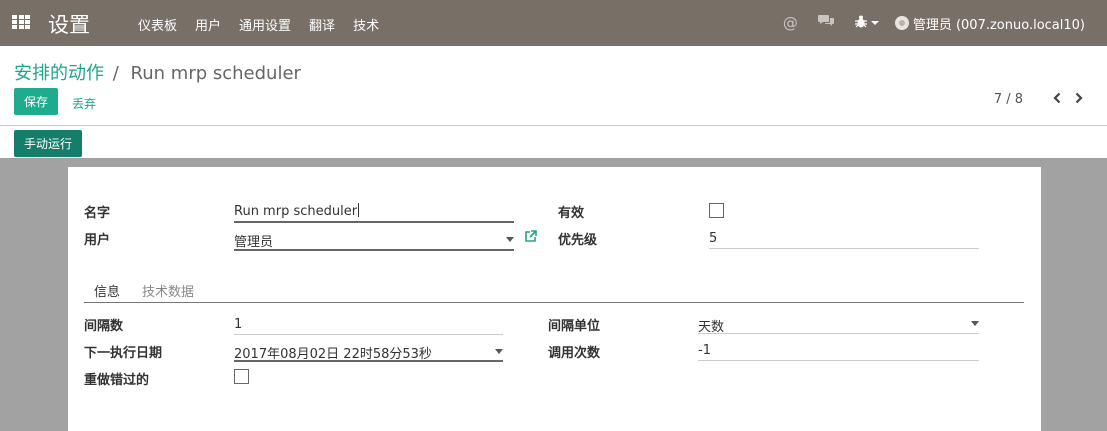  I want to click on priority-input-underline, so click(844, 248).